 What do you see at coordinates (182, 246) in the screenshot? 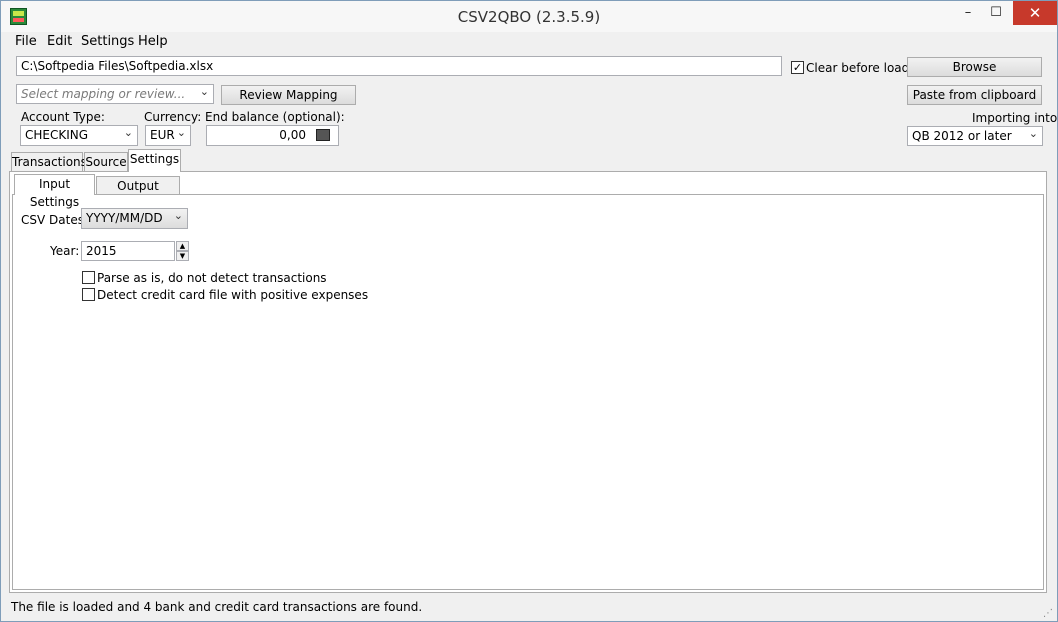
I see `spin-up-icon: ▲` at bounding box center [182, 246].